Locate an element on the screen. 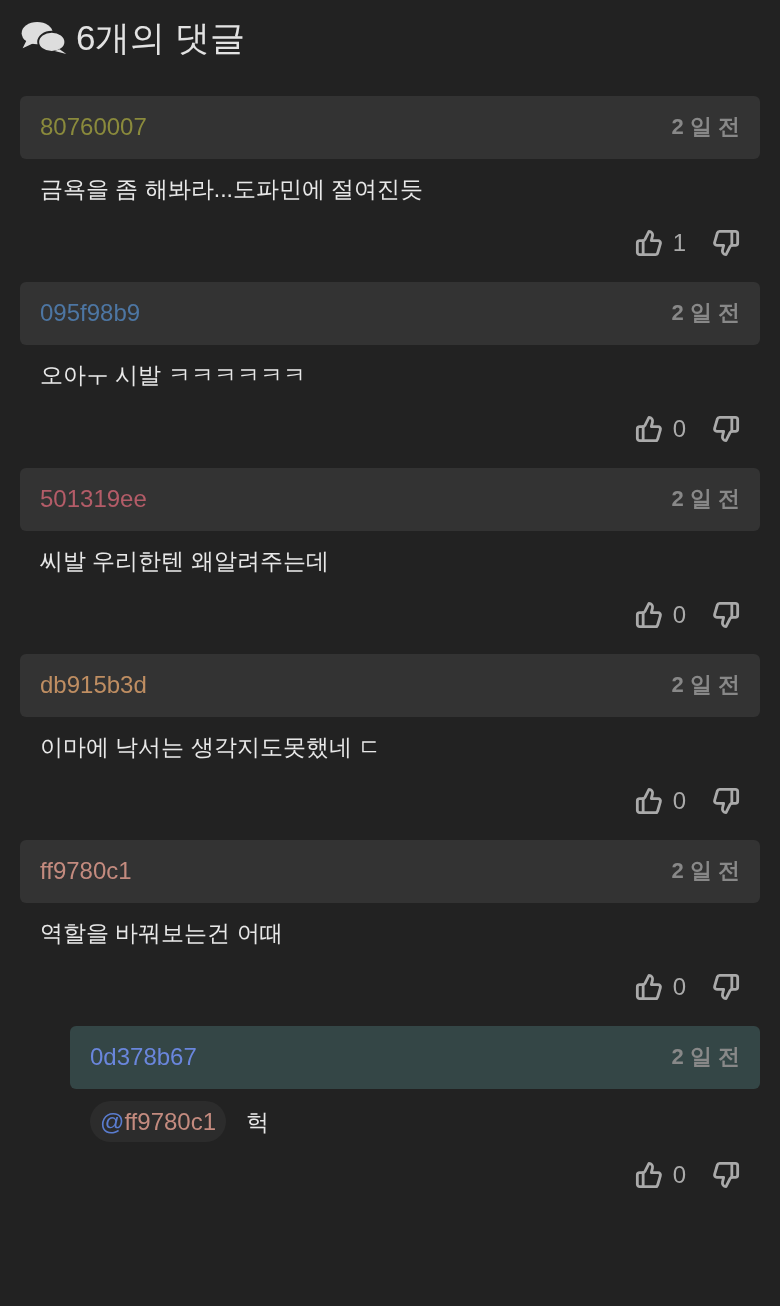 Image resolution: width=780 pixels, height=1306 pixels. comment-text: 헉 is located at coordinates (257, 1122).